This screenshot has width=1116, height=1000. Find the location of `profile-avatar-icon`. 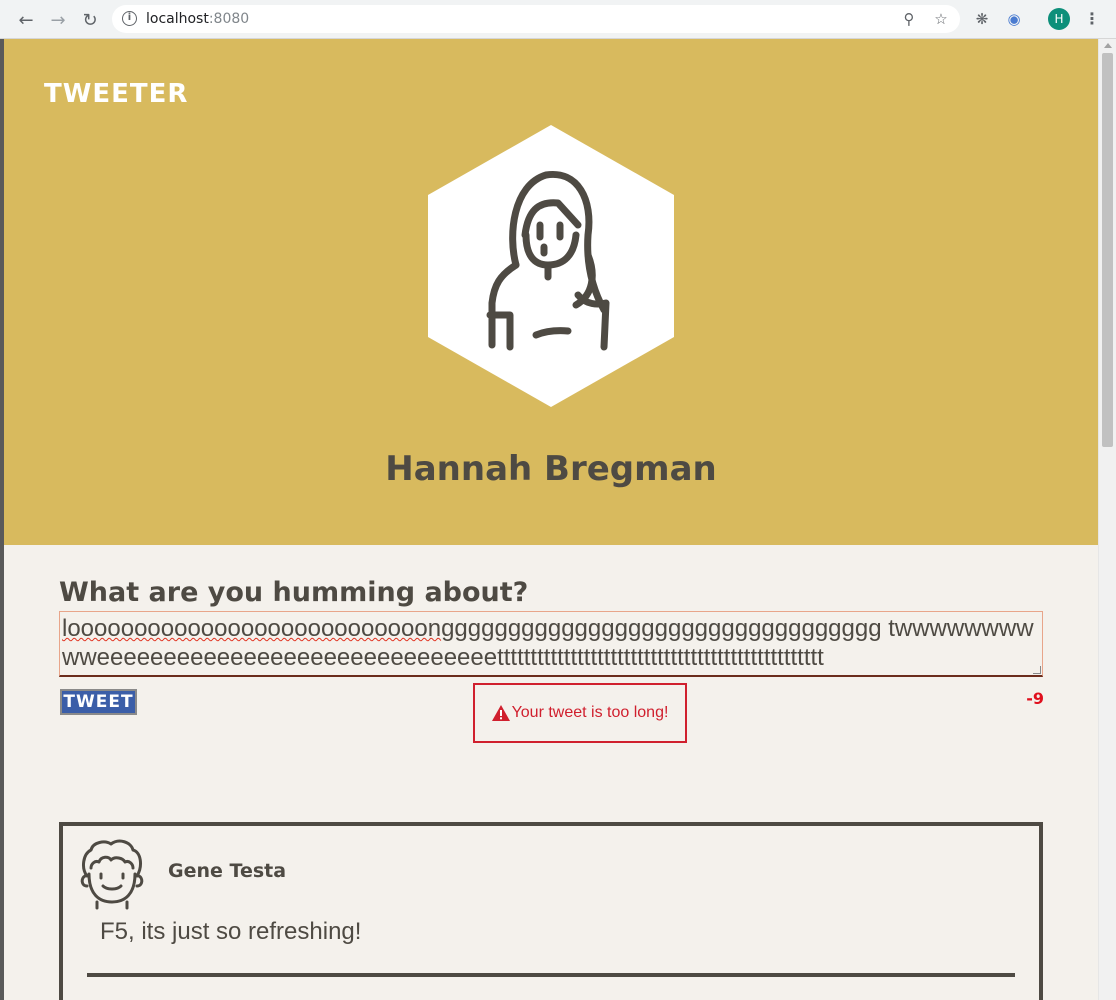

profile-avatar-icon is located at coordinates (551, 266).